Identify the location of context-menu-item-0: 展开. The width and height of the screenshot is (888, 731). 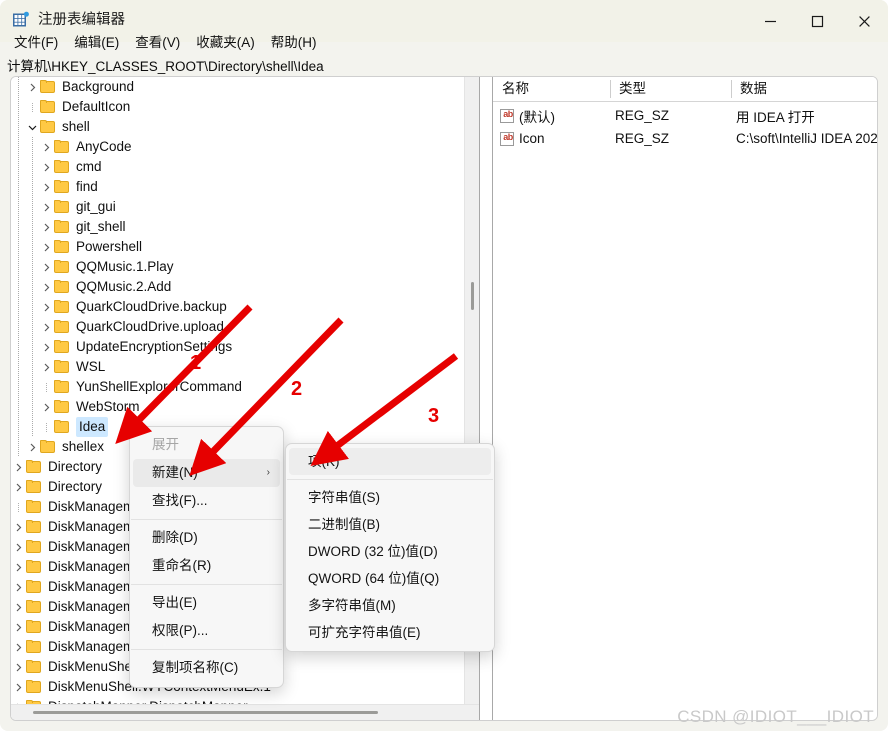
(206, 445).